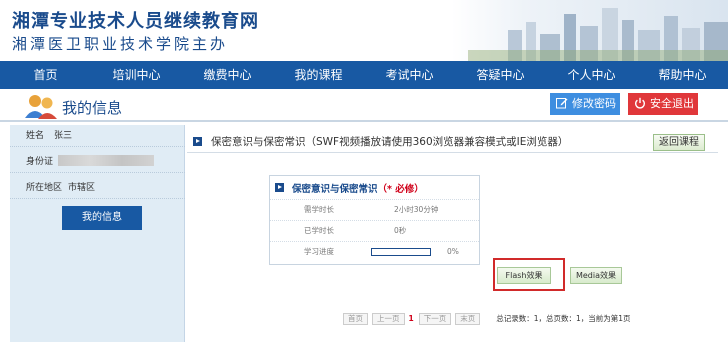 The image size is (728, 342). What do you see at coordinates (679, 142) in the screenshot?
I see `back-to-courses-button: 返回课程` at bounding box center [679, 142].